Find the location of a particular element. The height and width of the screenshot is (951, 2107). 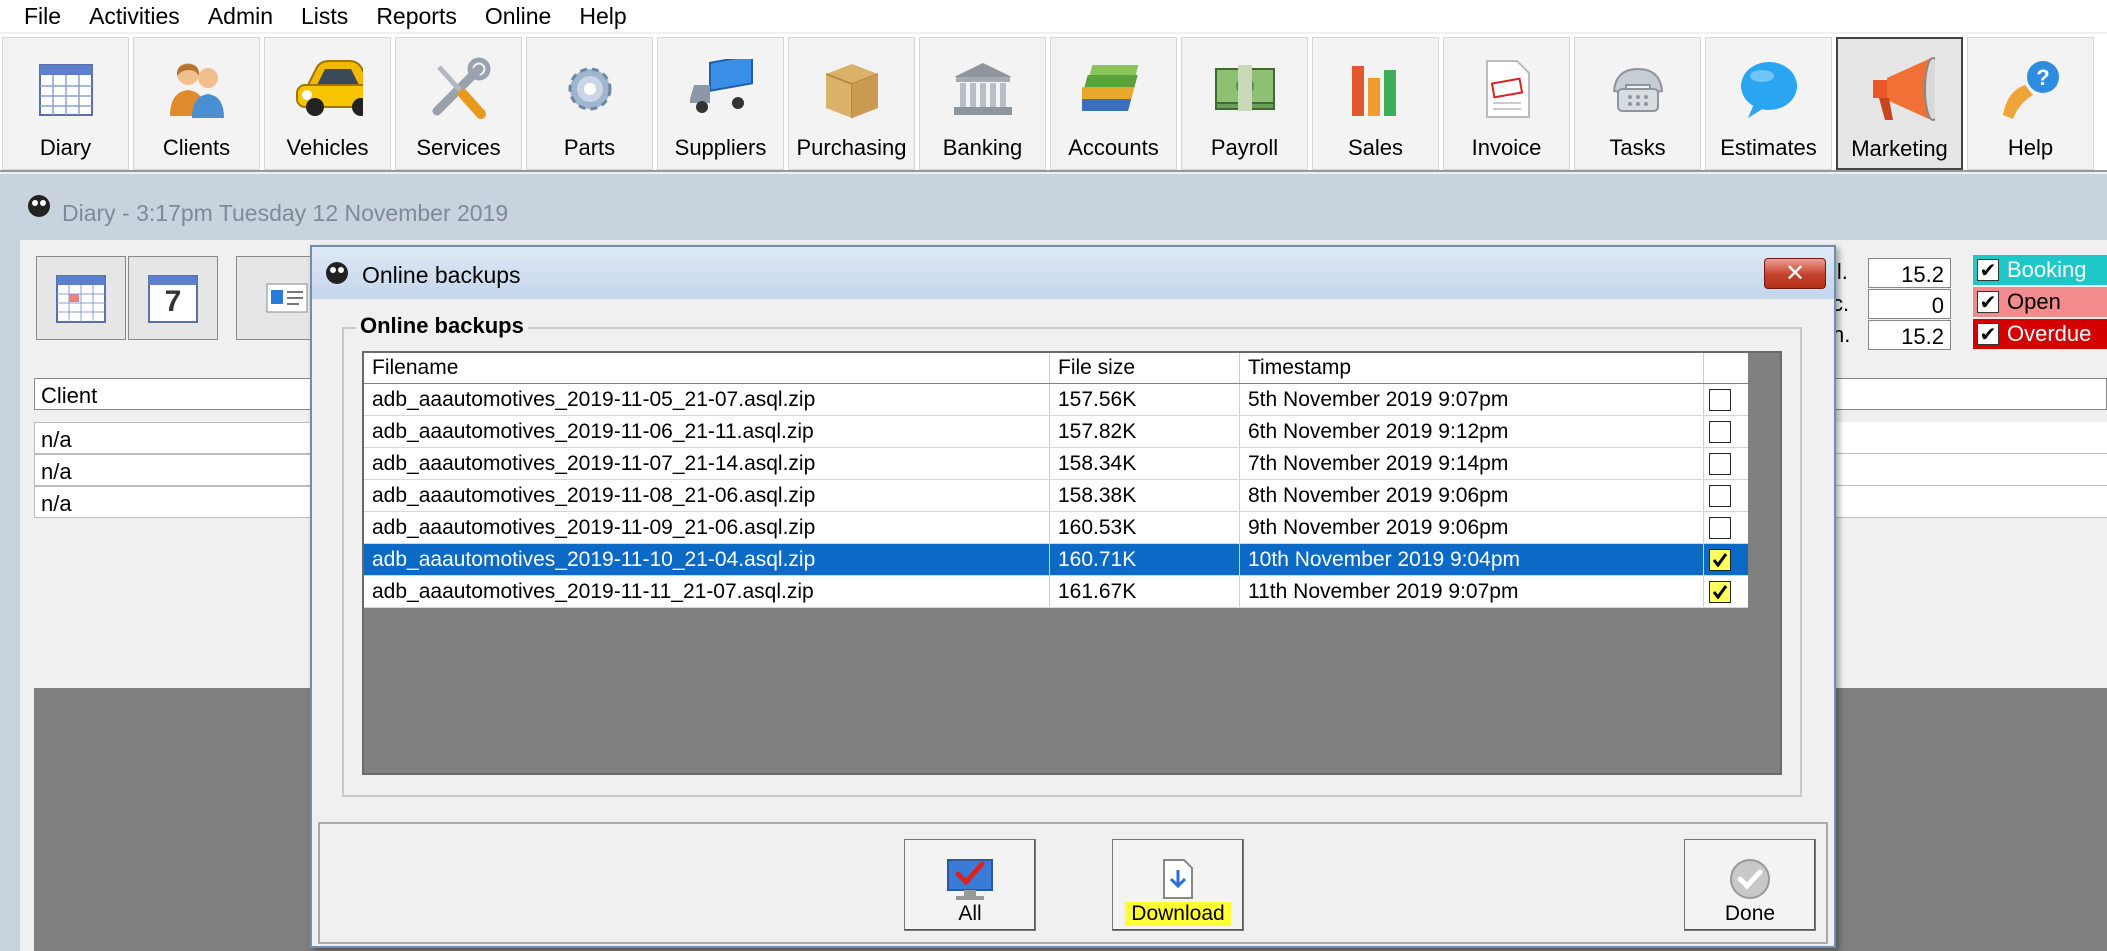

toolbar-accounts-button: Accounts is located at coordinates (1113, 103).